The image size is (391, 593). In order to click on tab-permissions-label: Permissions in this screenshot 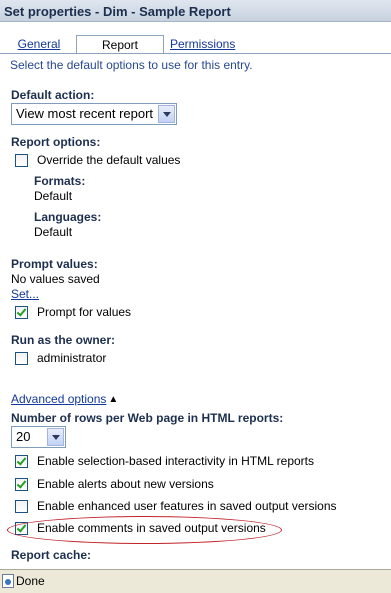, I will do `click(202, 44)`.